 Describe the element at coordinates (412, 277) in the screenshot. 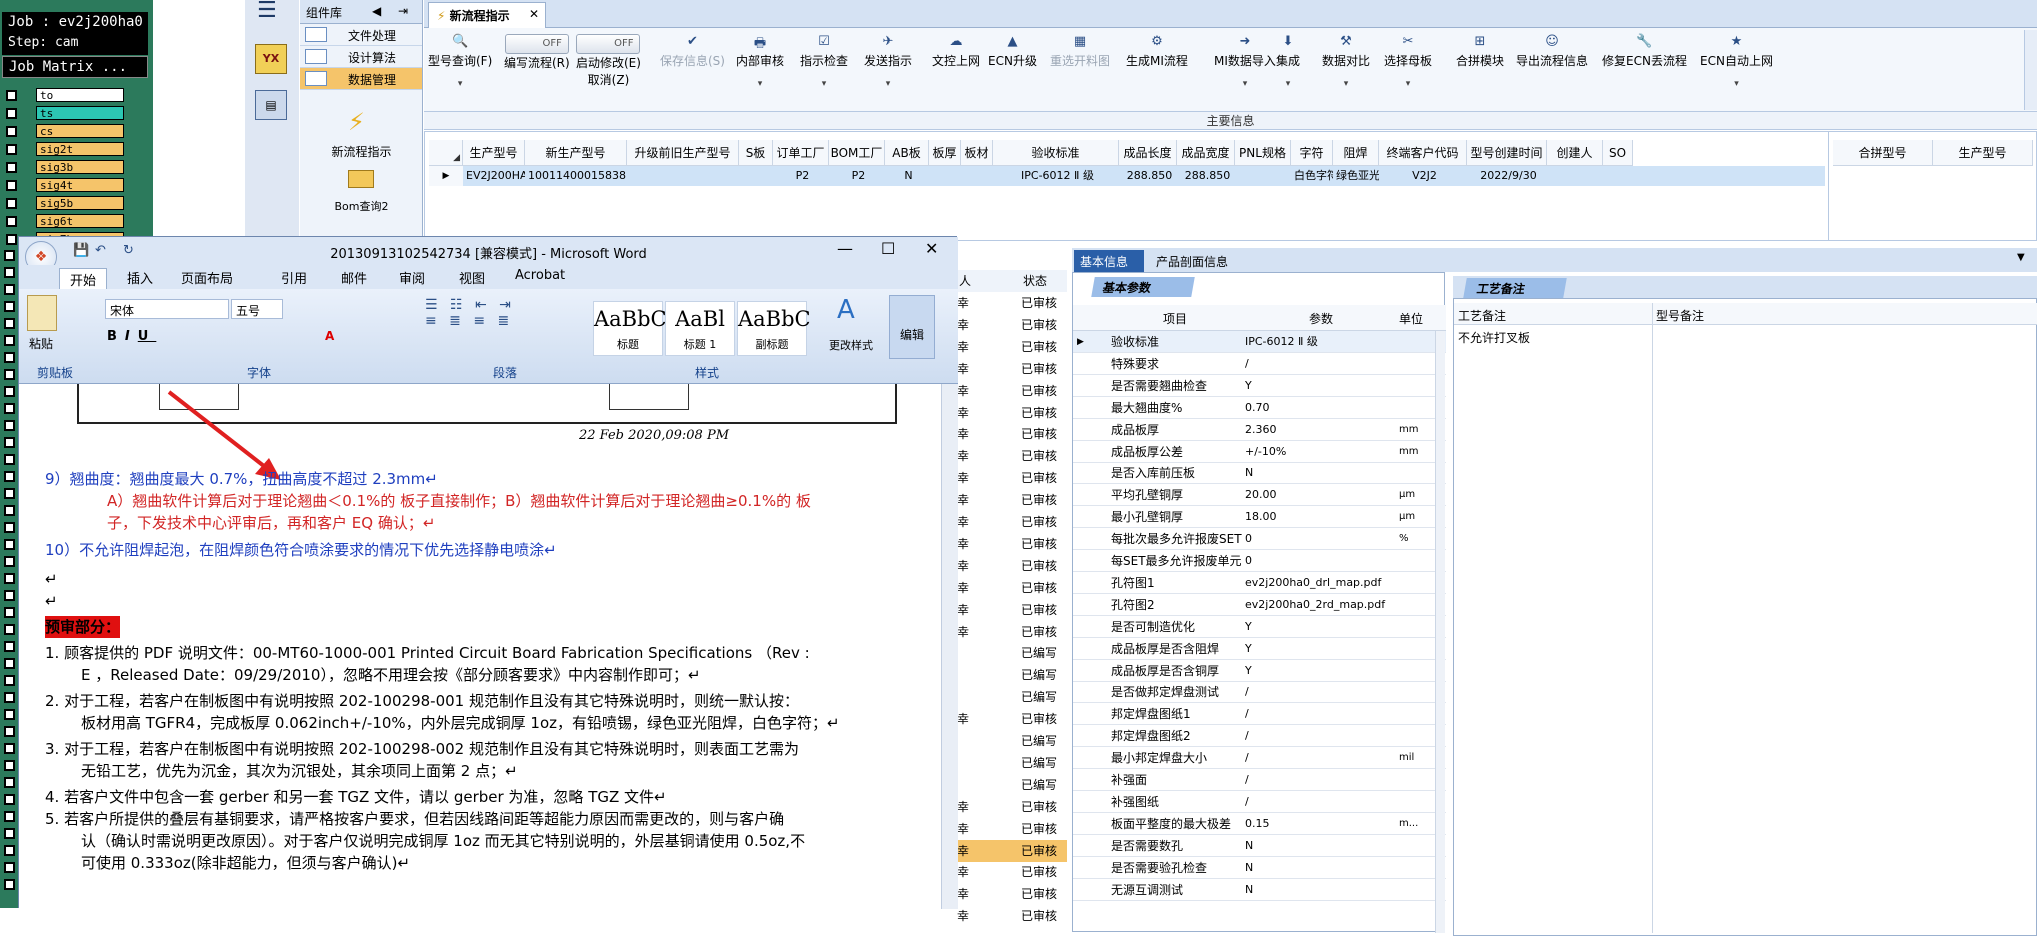

I see `word-tab: 审阅` at that location.